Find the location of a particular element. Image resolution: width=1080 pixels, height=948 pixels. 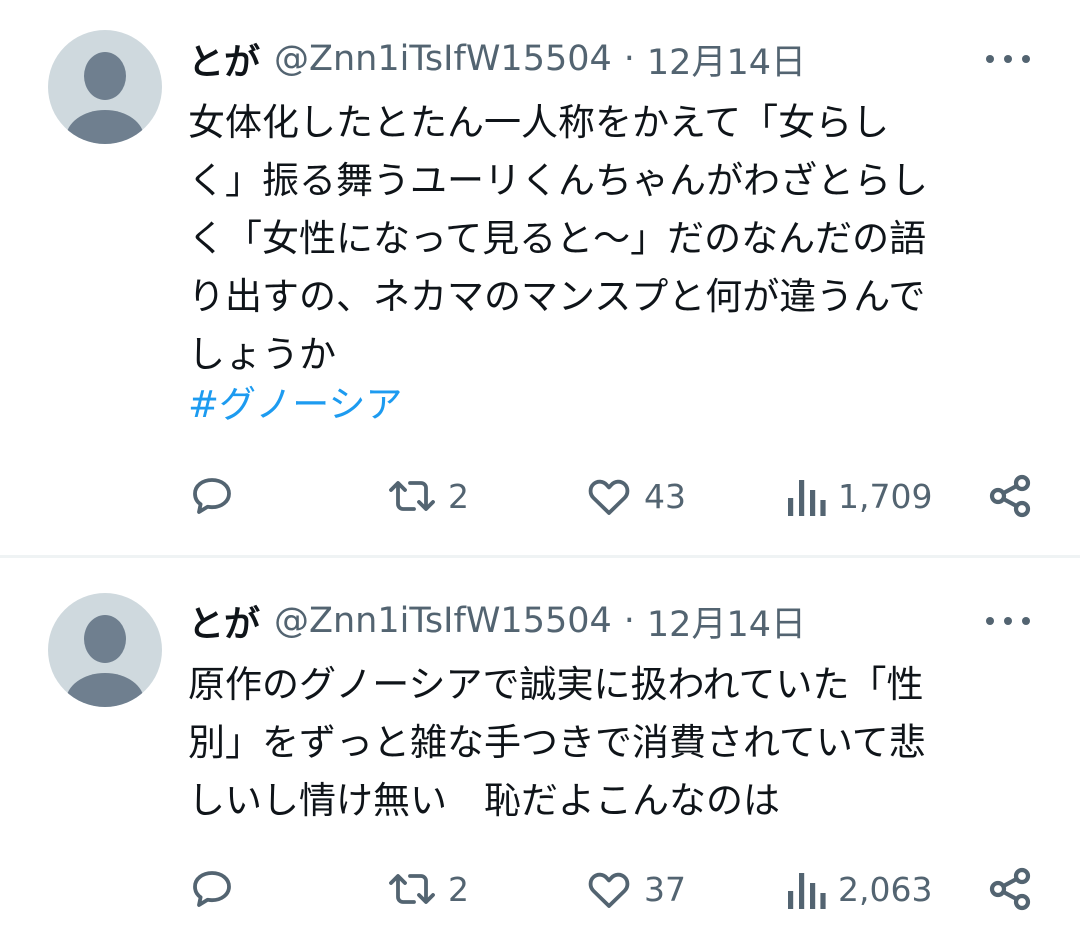

views-button: 1,709 is located at coordinates (858, 496).